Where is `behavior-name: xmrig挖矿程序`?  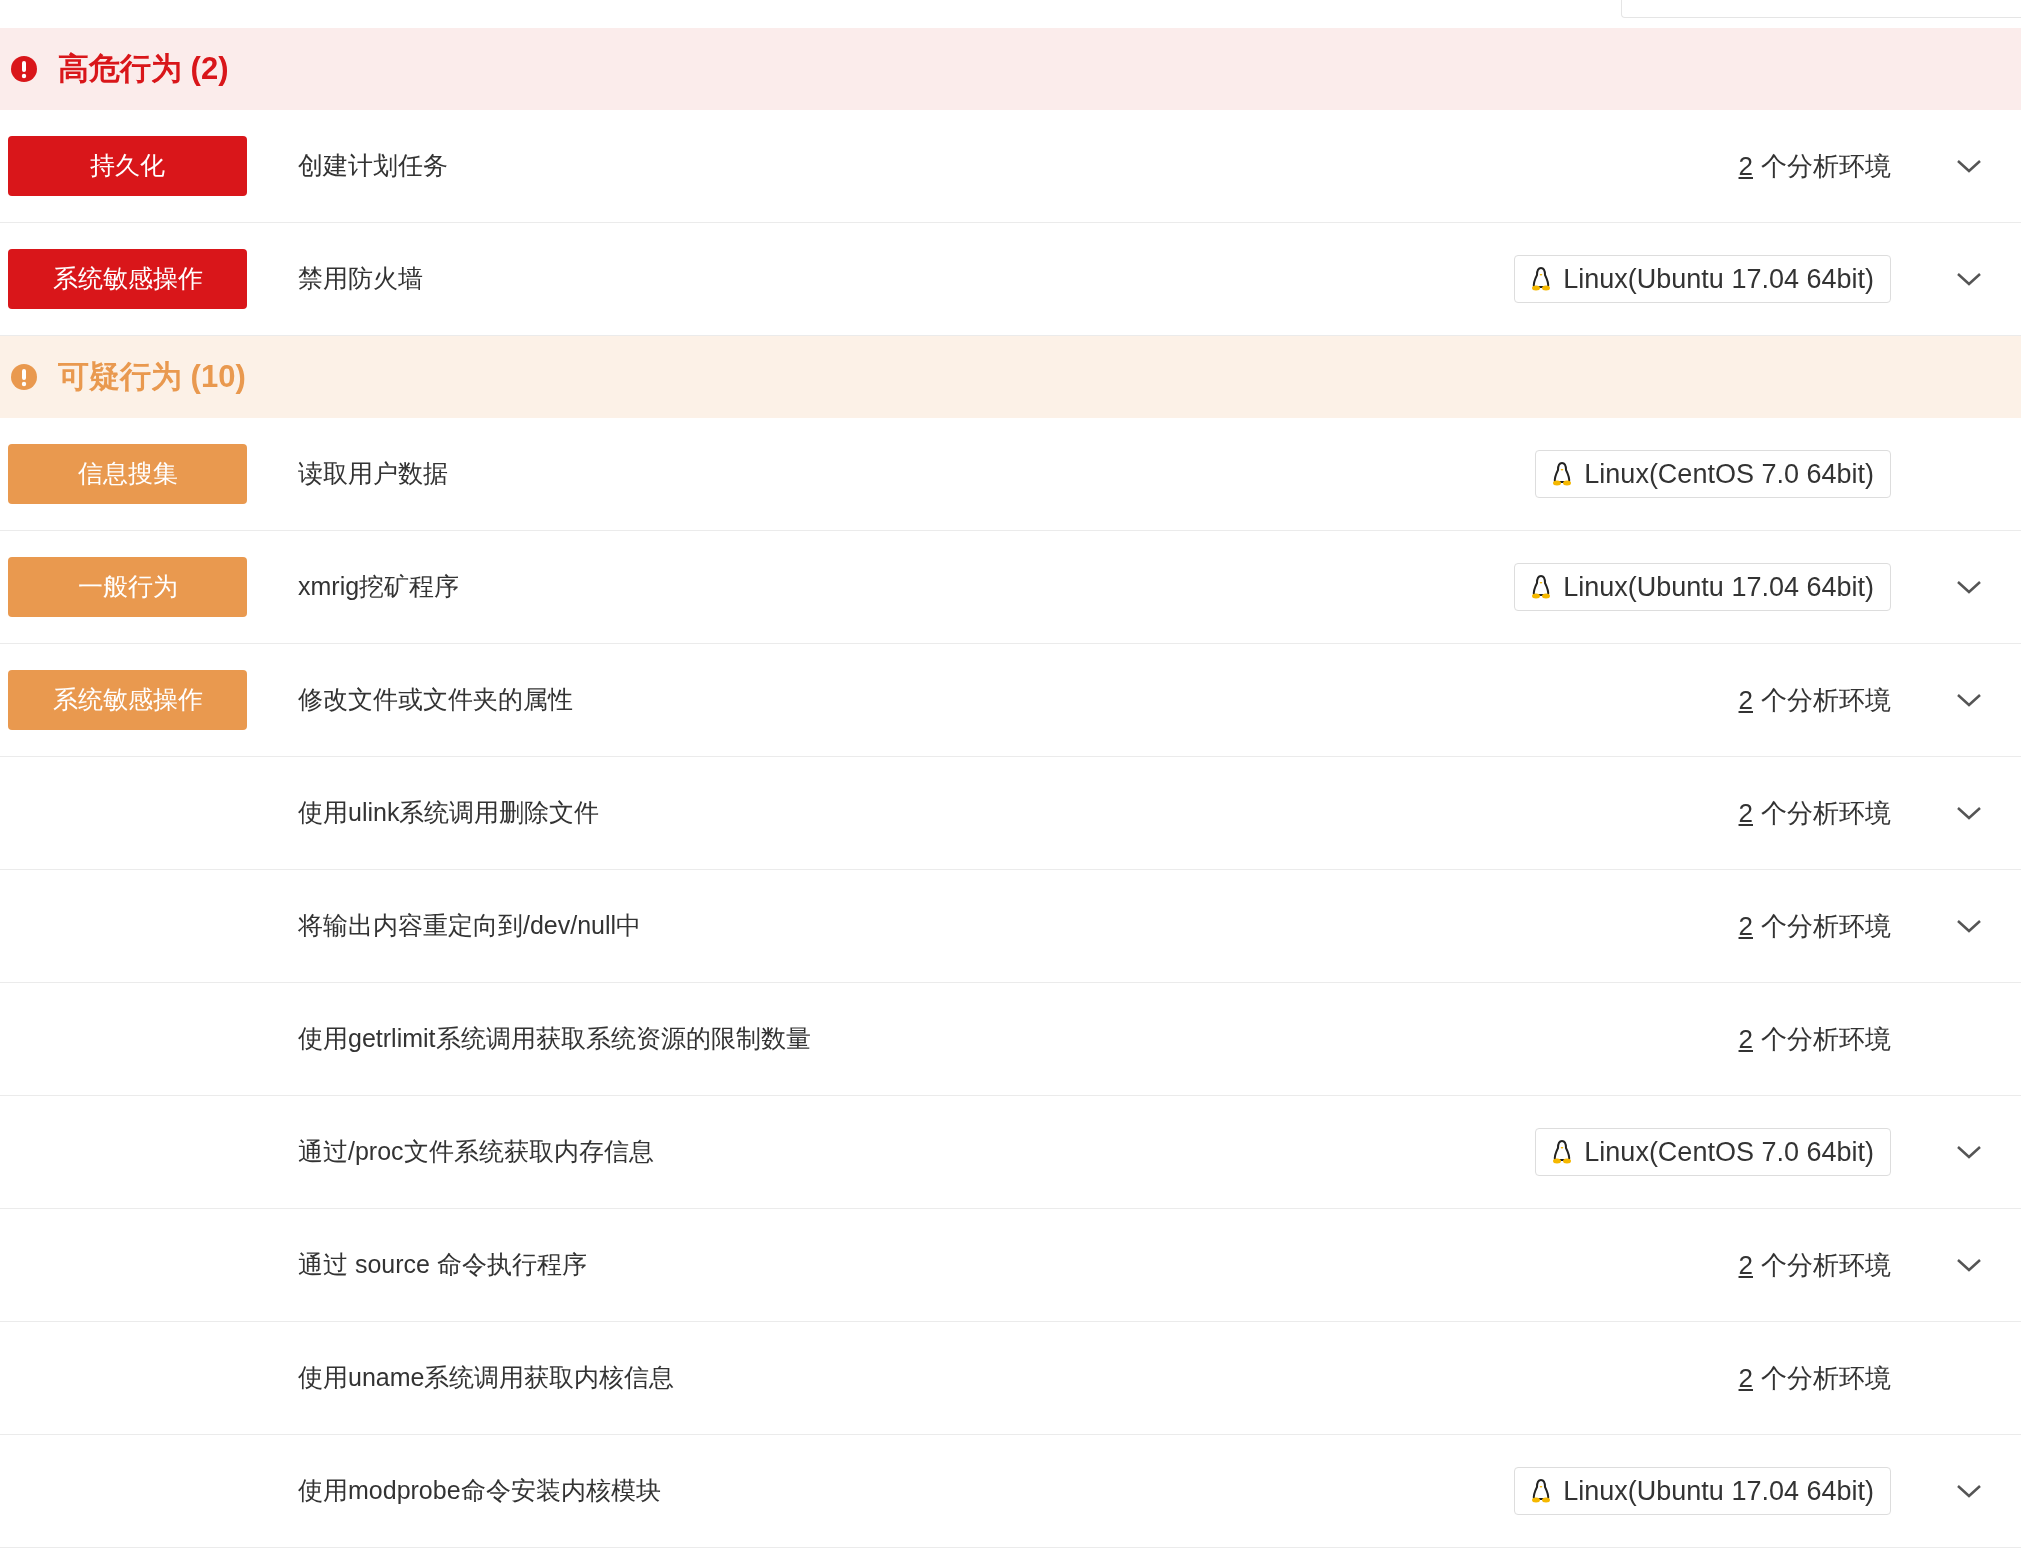 behavior-name: xmrig挖矿程序 is located at coordinates (379, 587).